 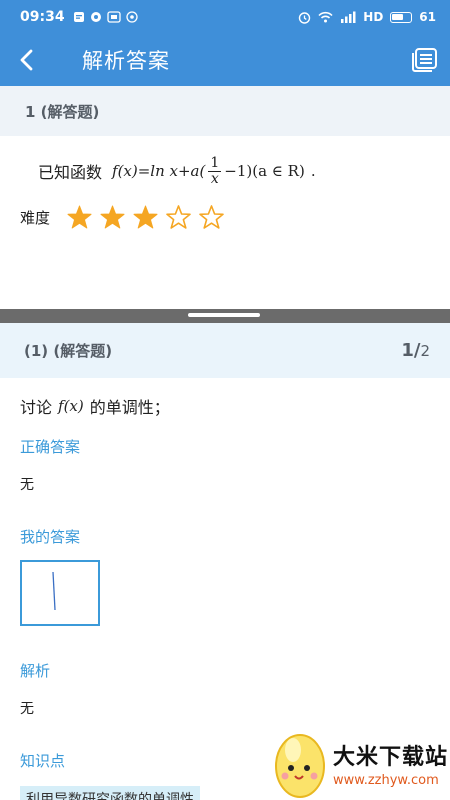 I want to click on alarm-icon, so click(x=305, y=17).